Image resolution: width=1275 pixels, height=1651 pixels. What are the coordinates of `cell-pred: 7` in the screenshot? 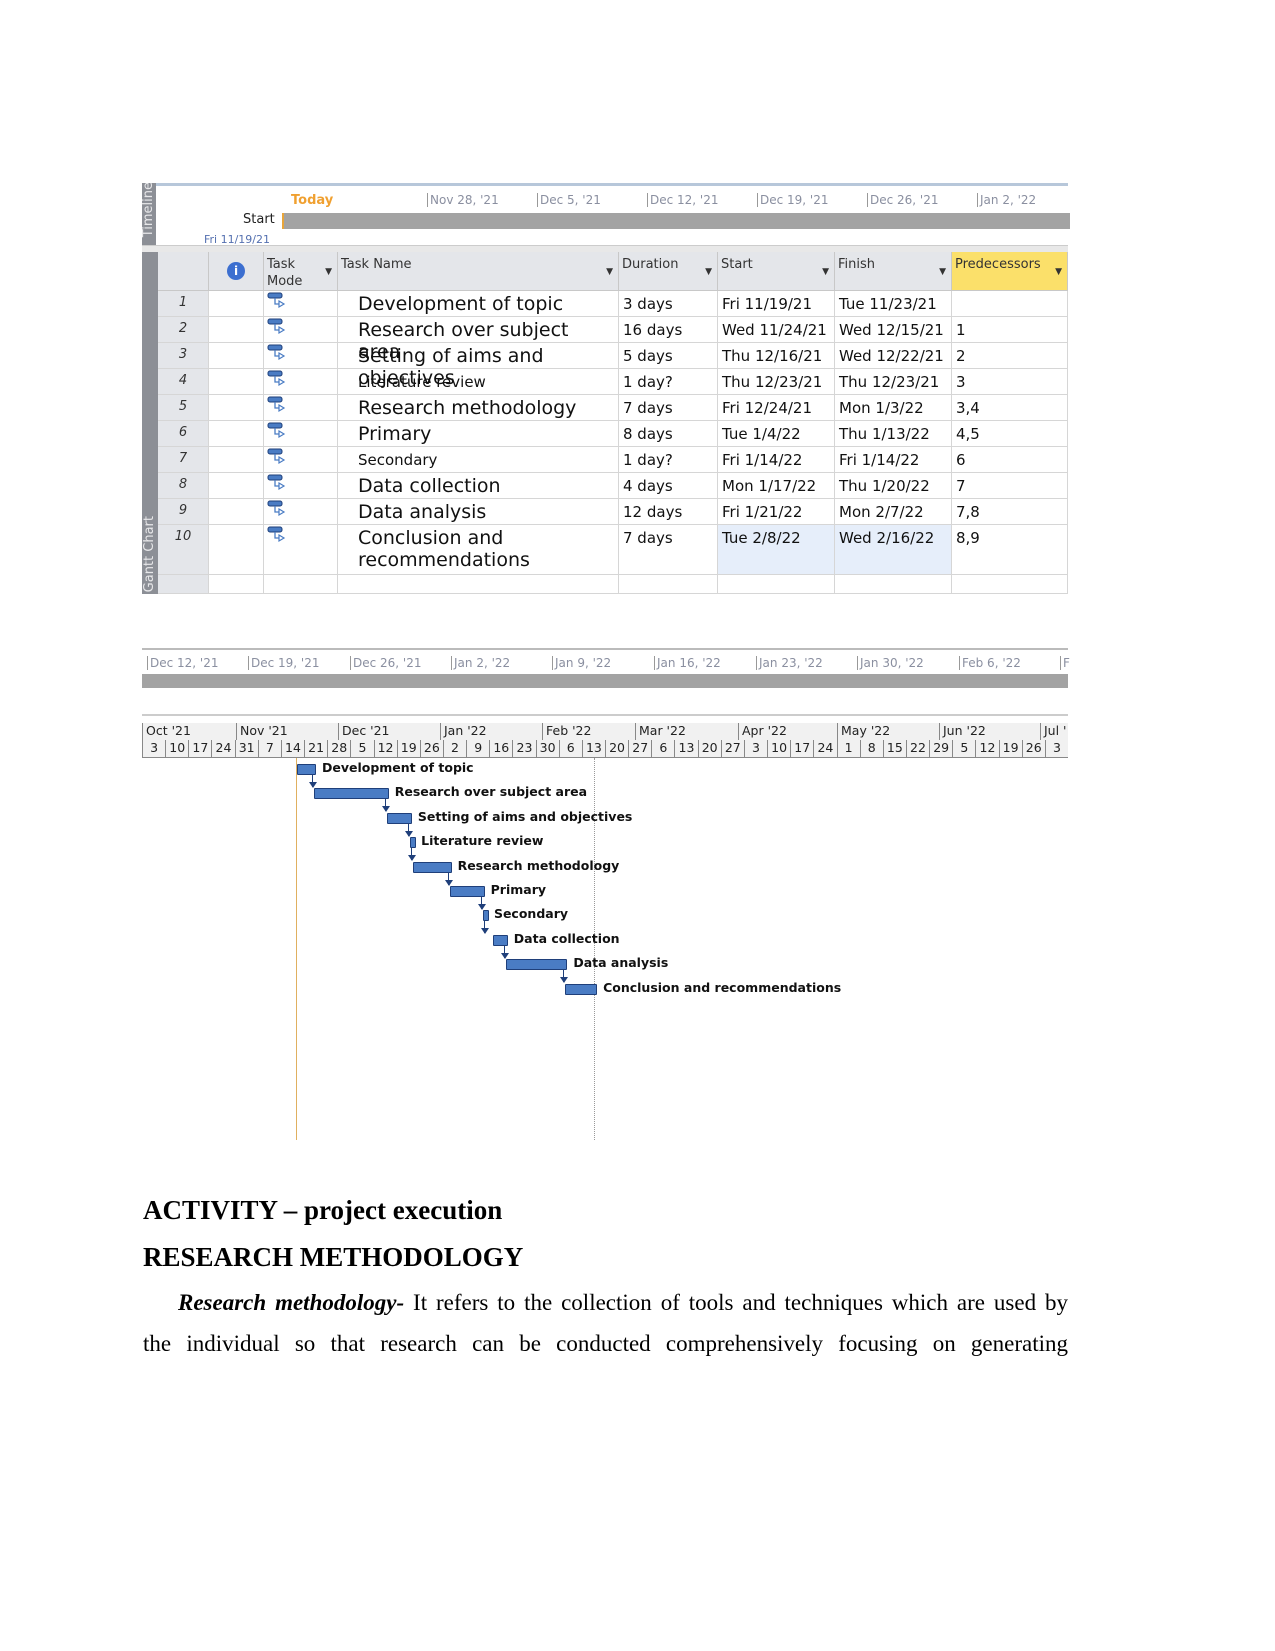 It's located at (1010, 486).